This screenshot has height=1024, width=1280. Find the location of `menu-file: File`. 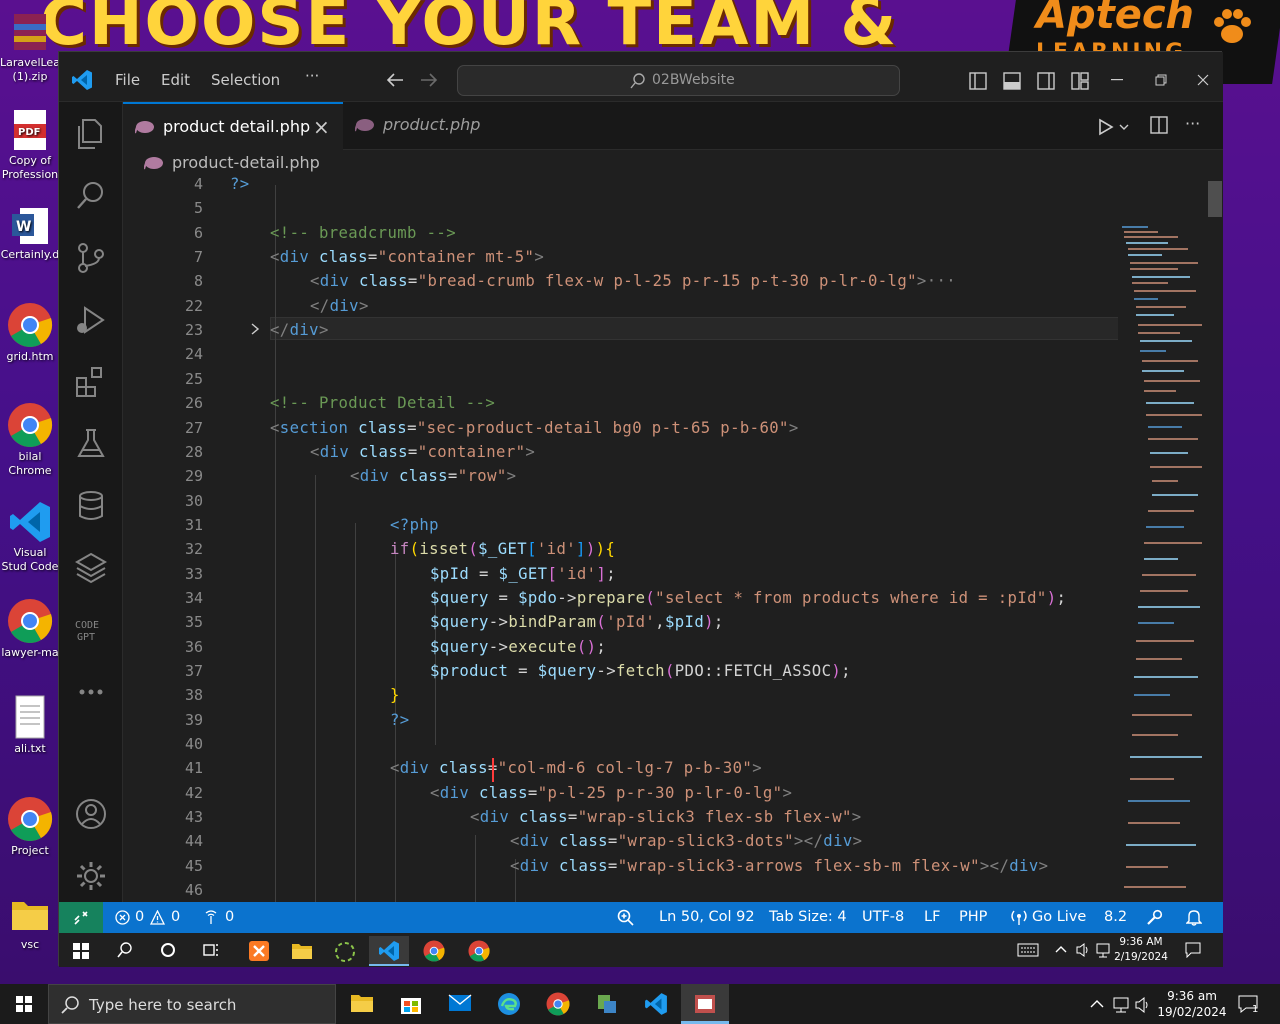

menu-file: File is located at coordinates (127, 80).